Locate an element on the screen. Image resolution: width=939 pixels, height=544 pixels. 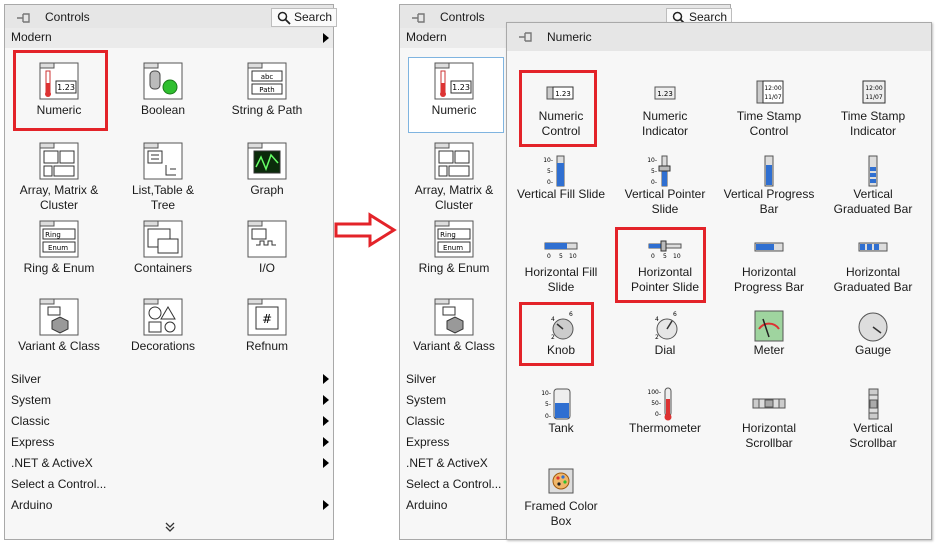
category-arduino: Arduino is located at coordinates (169, 505).